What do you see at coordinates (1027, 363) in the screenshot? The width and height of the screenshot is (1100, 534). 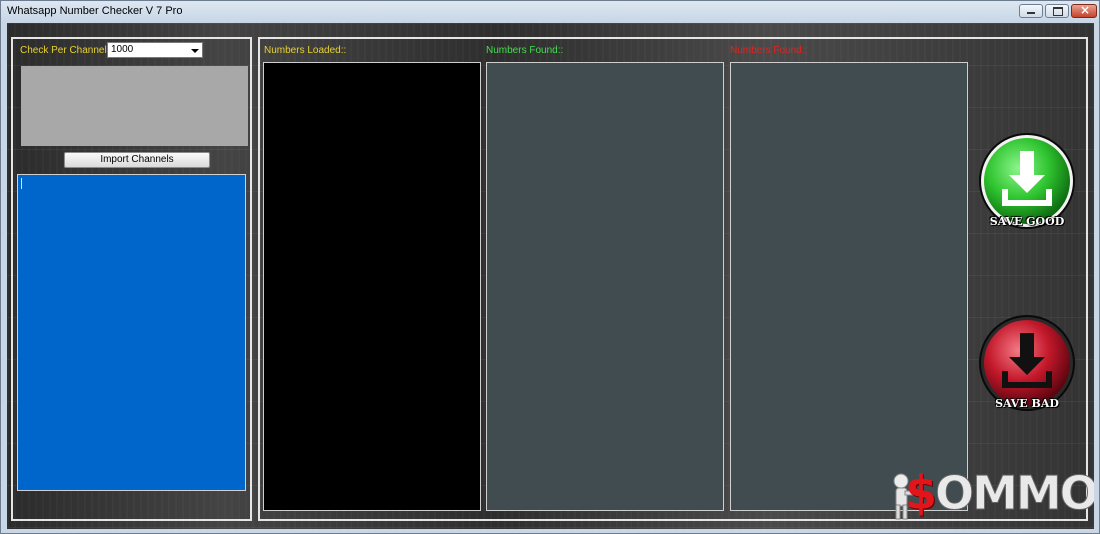 I see `save-bad-button: SAVE BAD` at bounding box center [1027, 363].